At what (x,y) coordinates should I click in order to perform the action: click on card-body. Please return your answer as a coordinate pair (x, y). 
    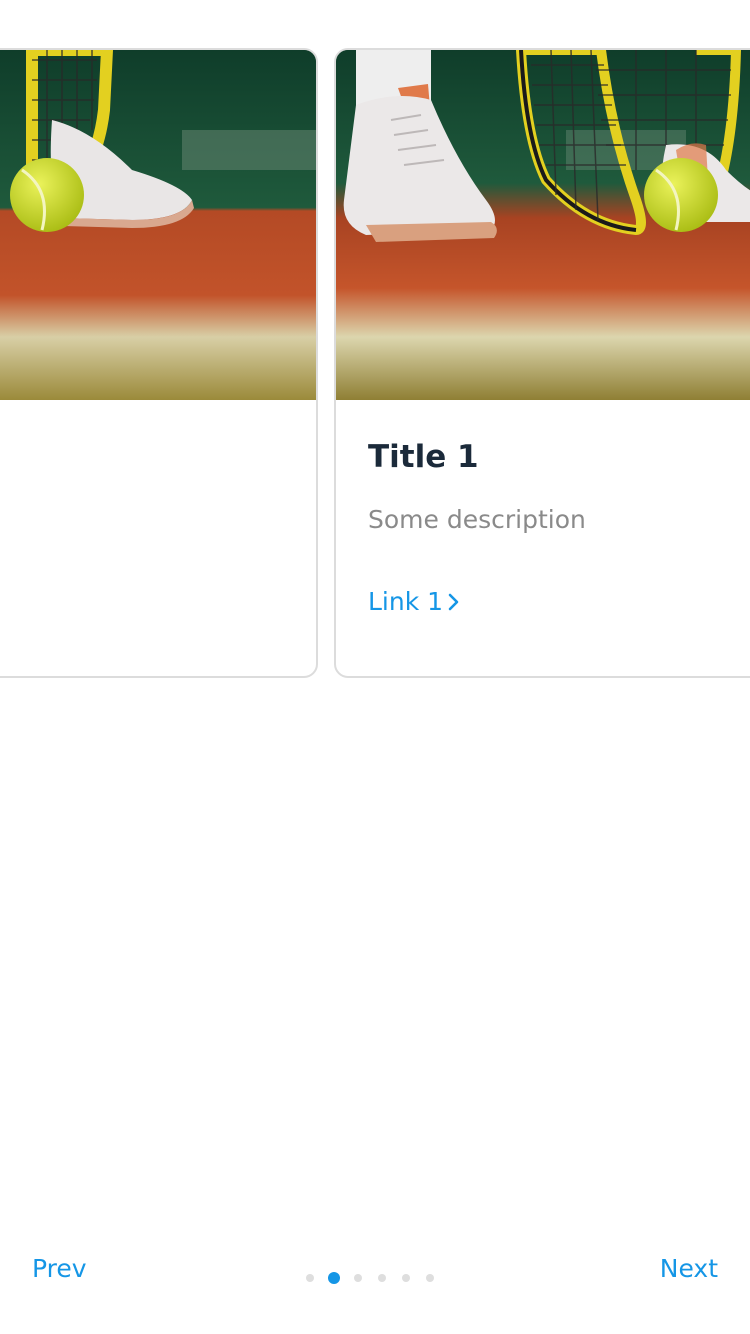
    Looking at the image, I should click on (158, 419).